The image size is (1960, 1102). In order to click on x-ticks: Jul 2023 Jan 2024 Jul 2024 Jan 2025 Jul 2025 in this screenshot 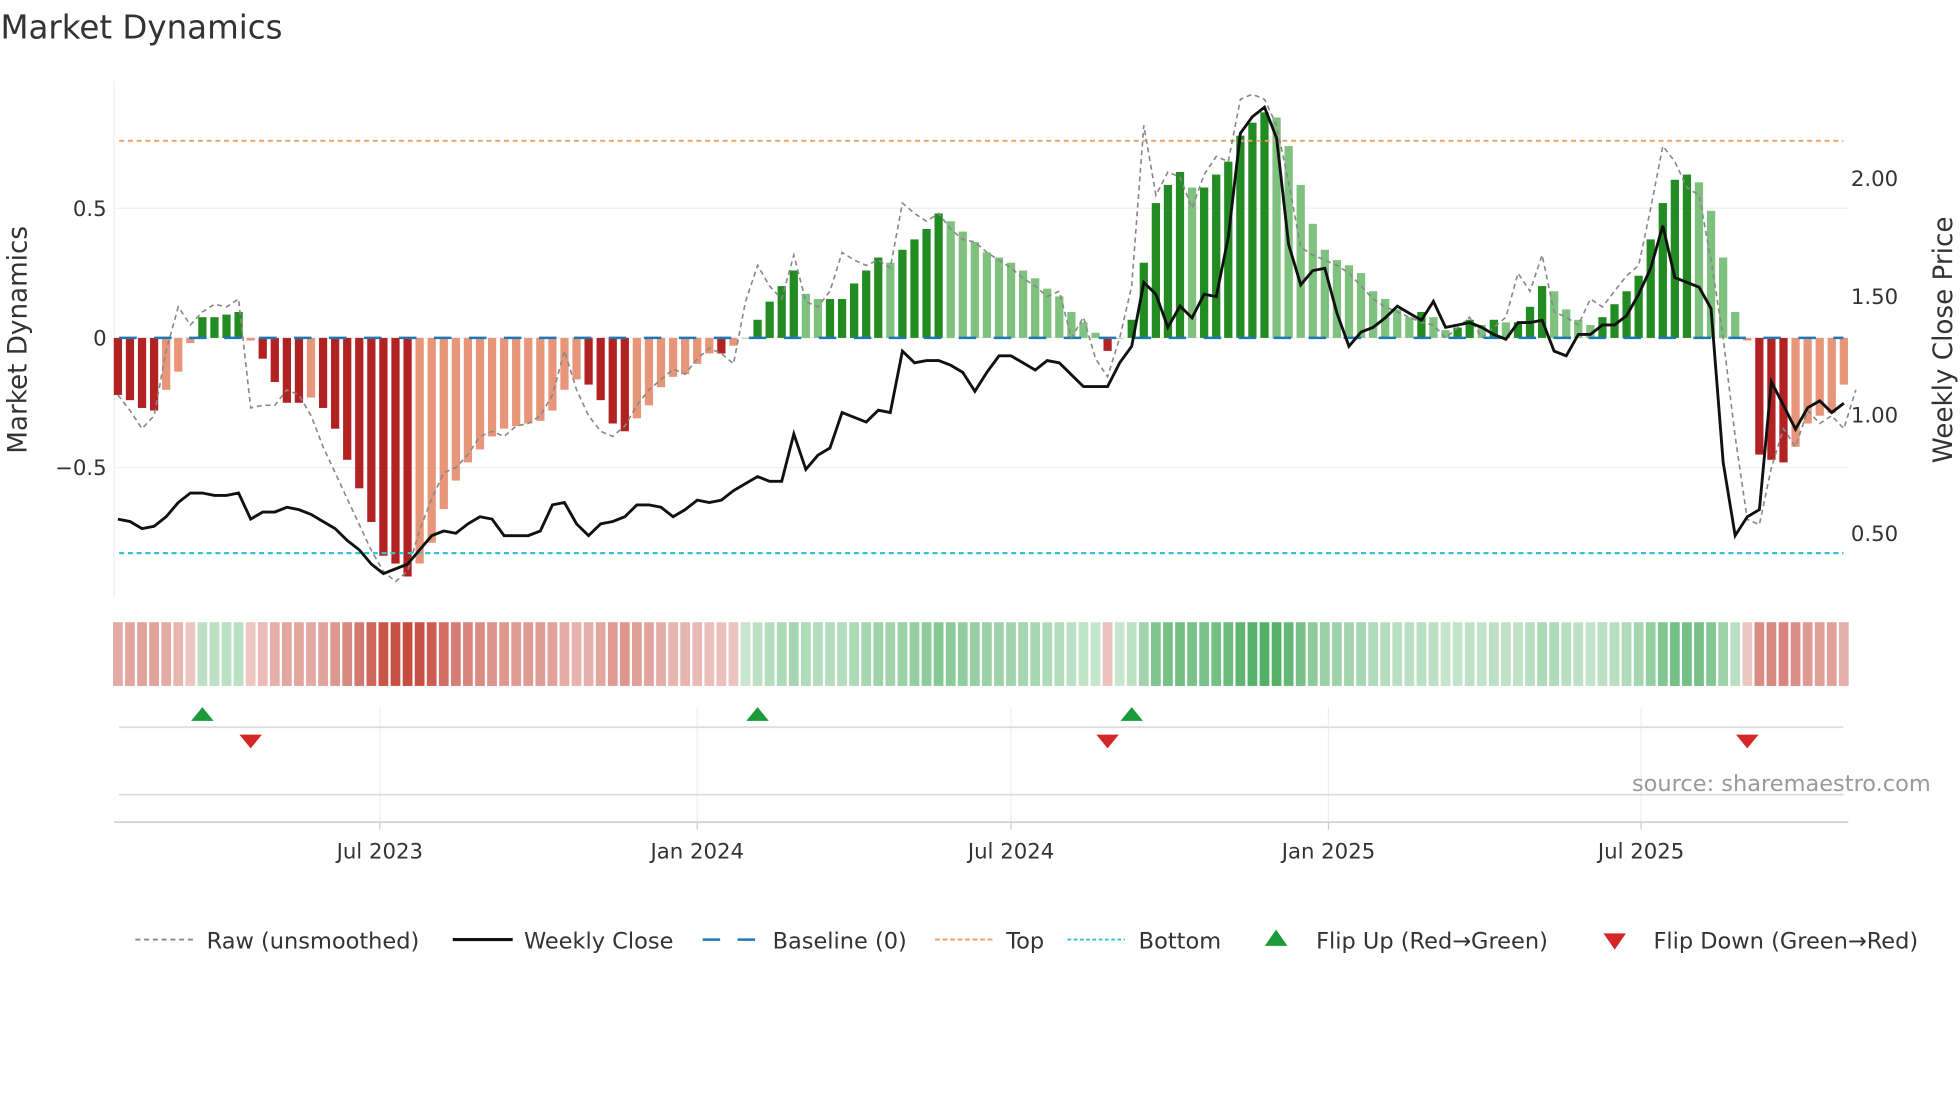, I will do `click(1009, 843)`.